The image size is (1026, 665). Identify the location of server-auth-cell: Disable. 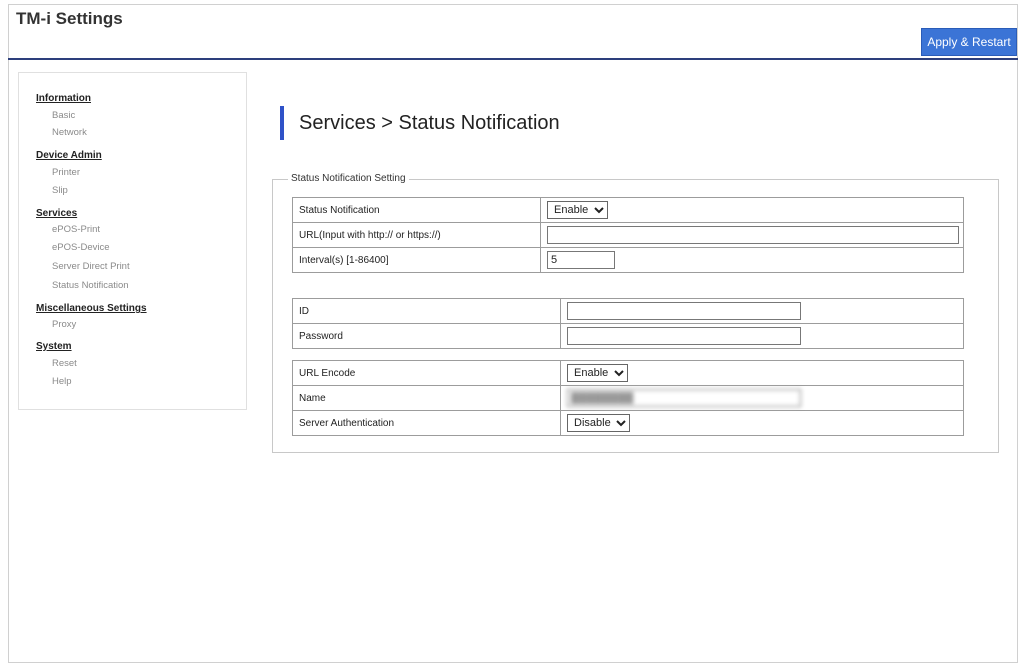
(762, 423).